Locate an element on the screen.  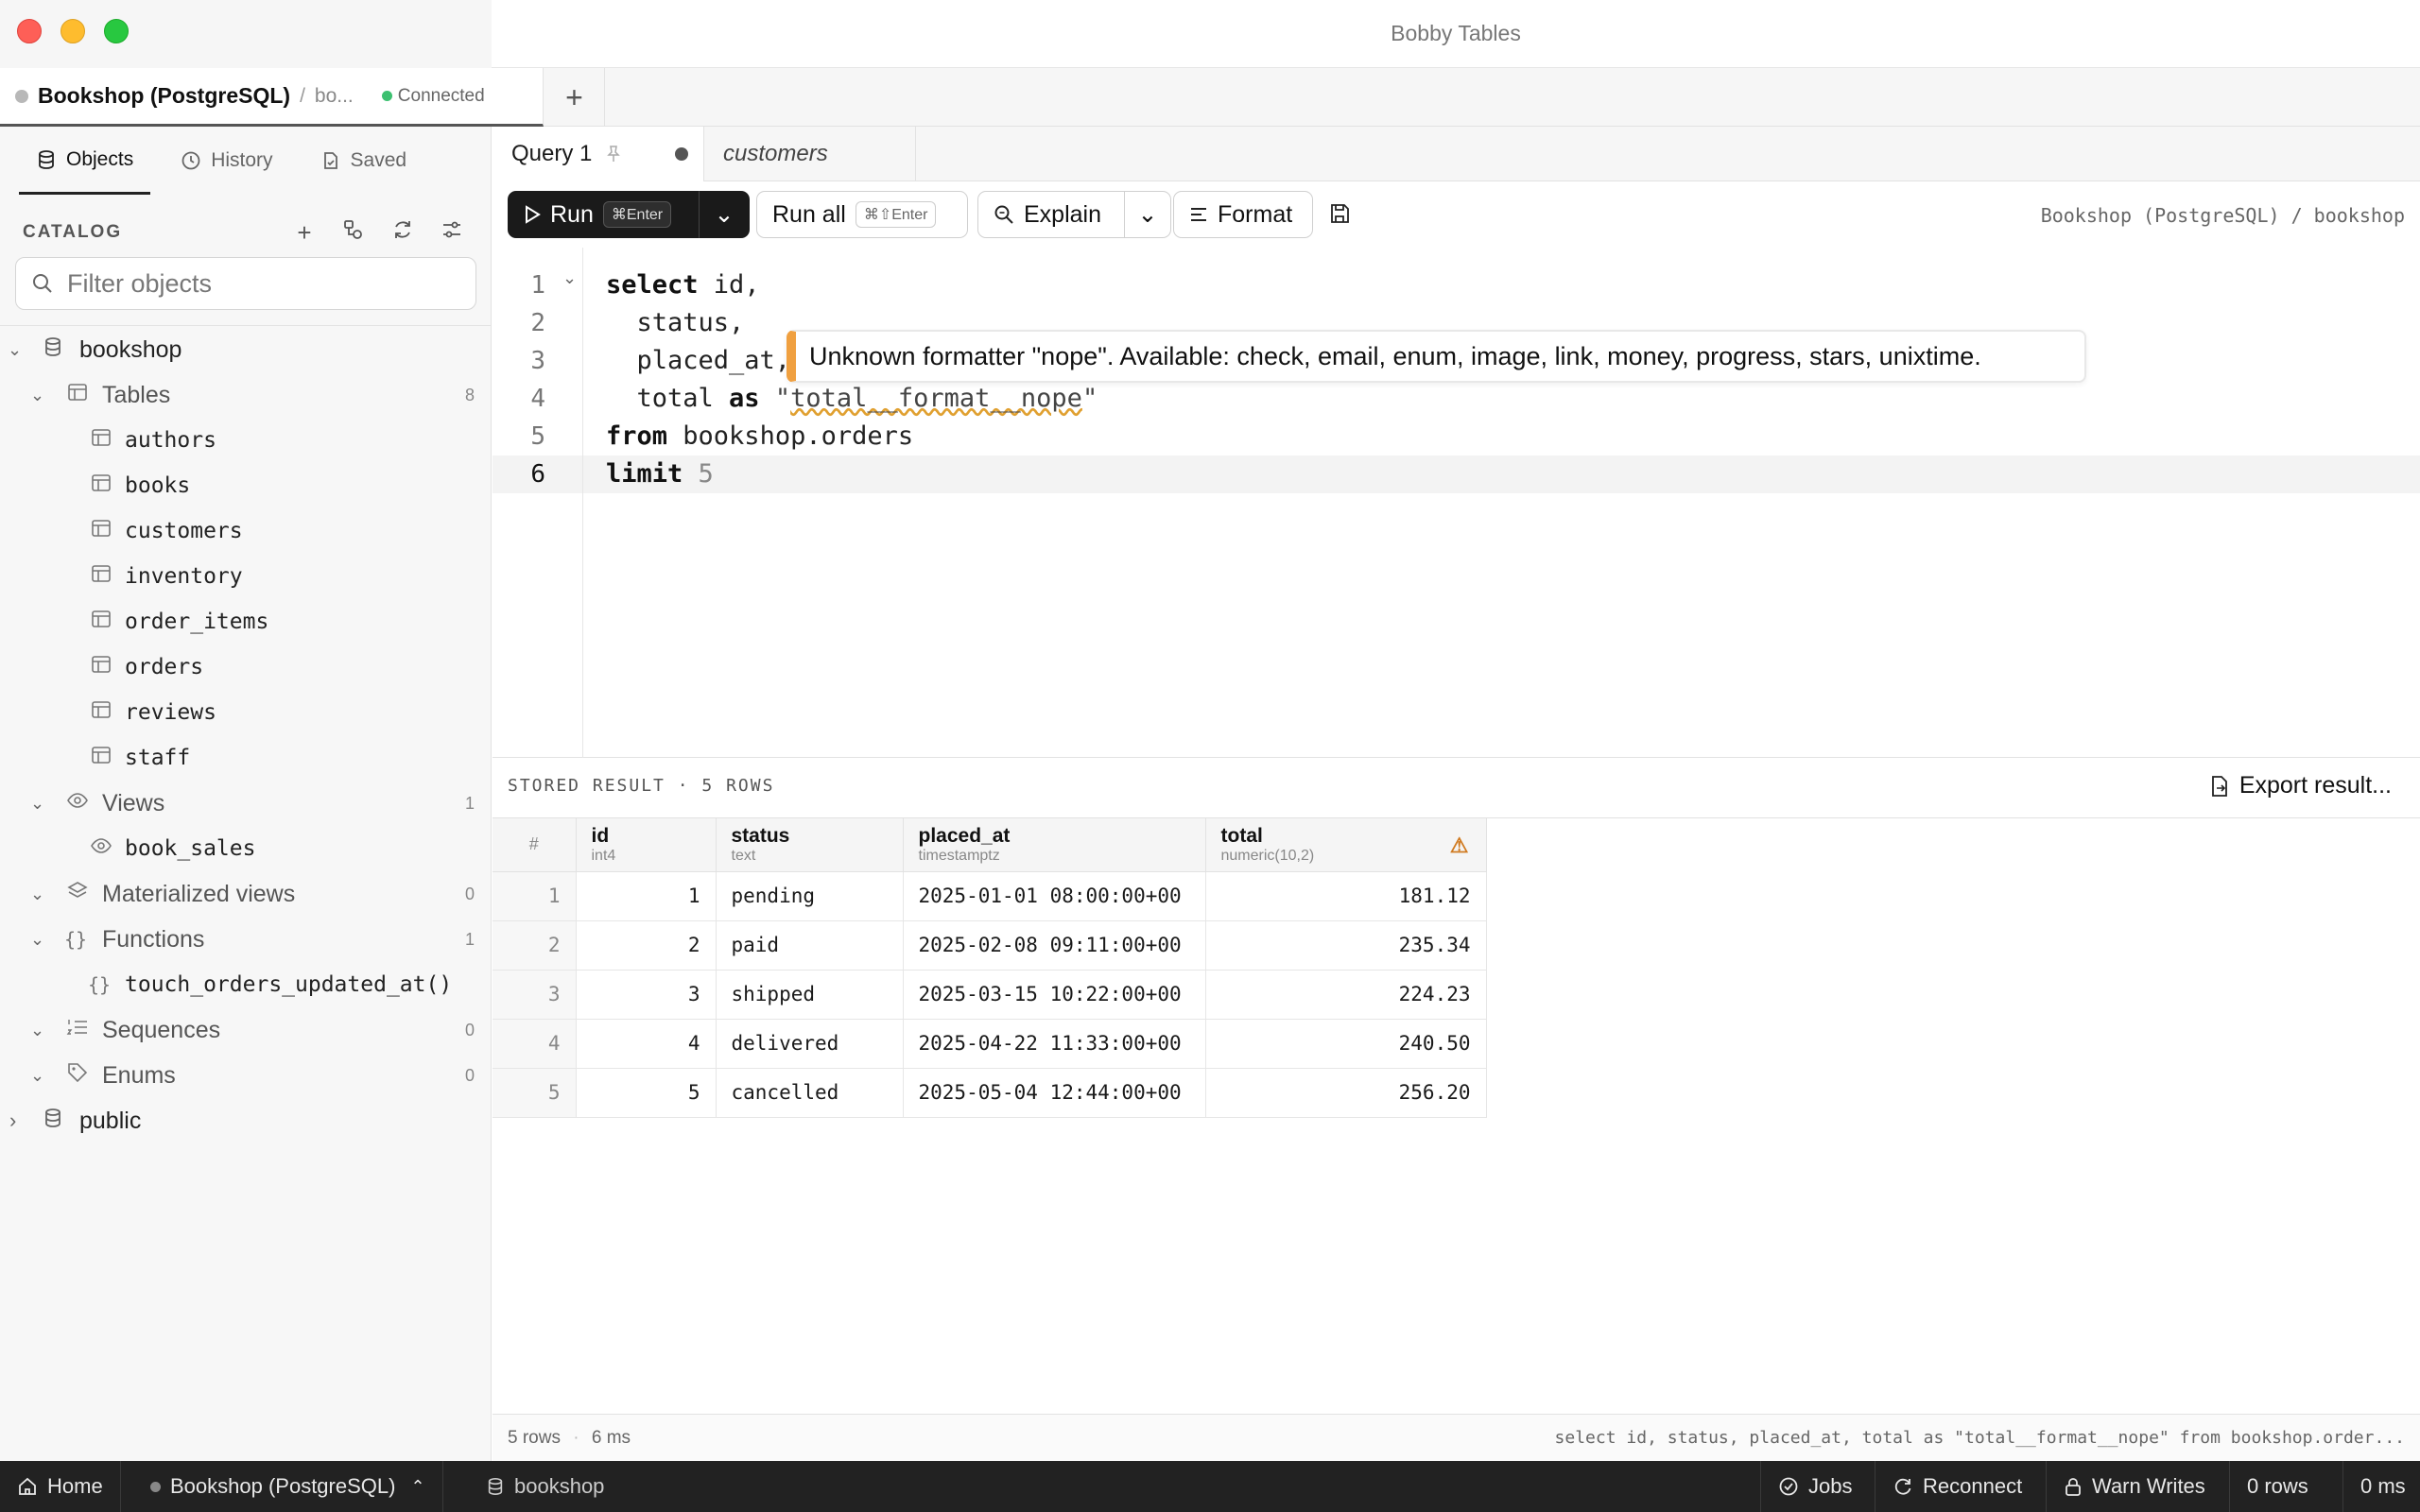
column-header-status: status text is located at coordinates (810, 845).